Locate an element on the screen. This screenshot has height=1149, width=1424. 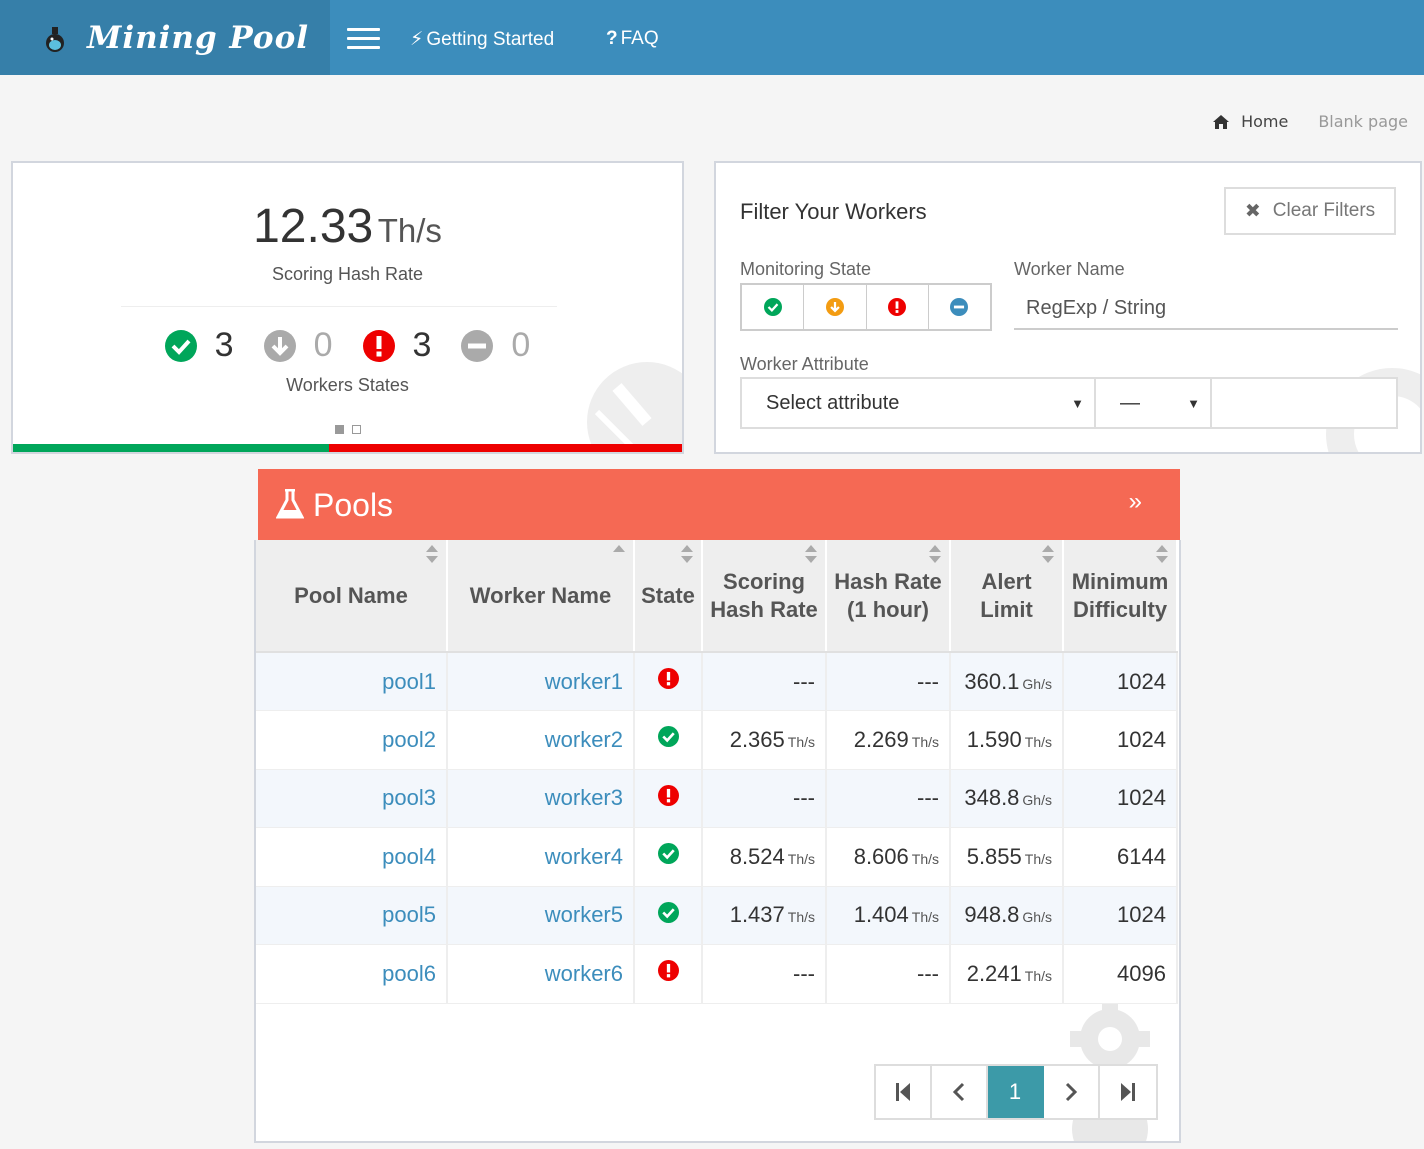
double-chevron-right-icon: » is located at coordinates (1135, 502).